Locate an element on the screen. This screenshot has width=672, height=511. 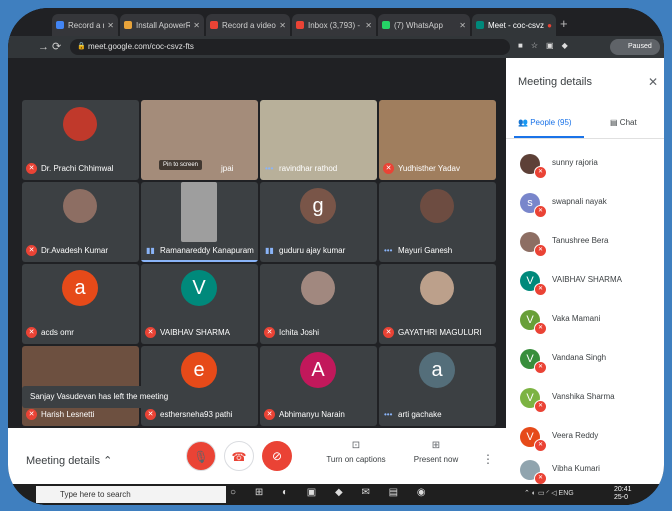
participant-list-item: V ✕ Vandana Singh is located at coordinates (590, 368).